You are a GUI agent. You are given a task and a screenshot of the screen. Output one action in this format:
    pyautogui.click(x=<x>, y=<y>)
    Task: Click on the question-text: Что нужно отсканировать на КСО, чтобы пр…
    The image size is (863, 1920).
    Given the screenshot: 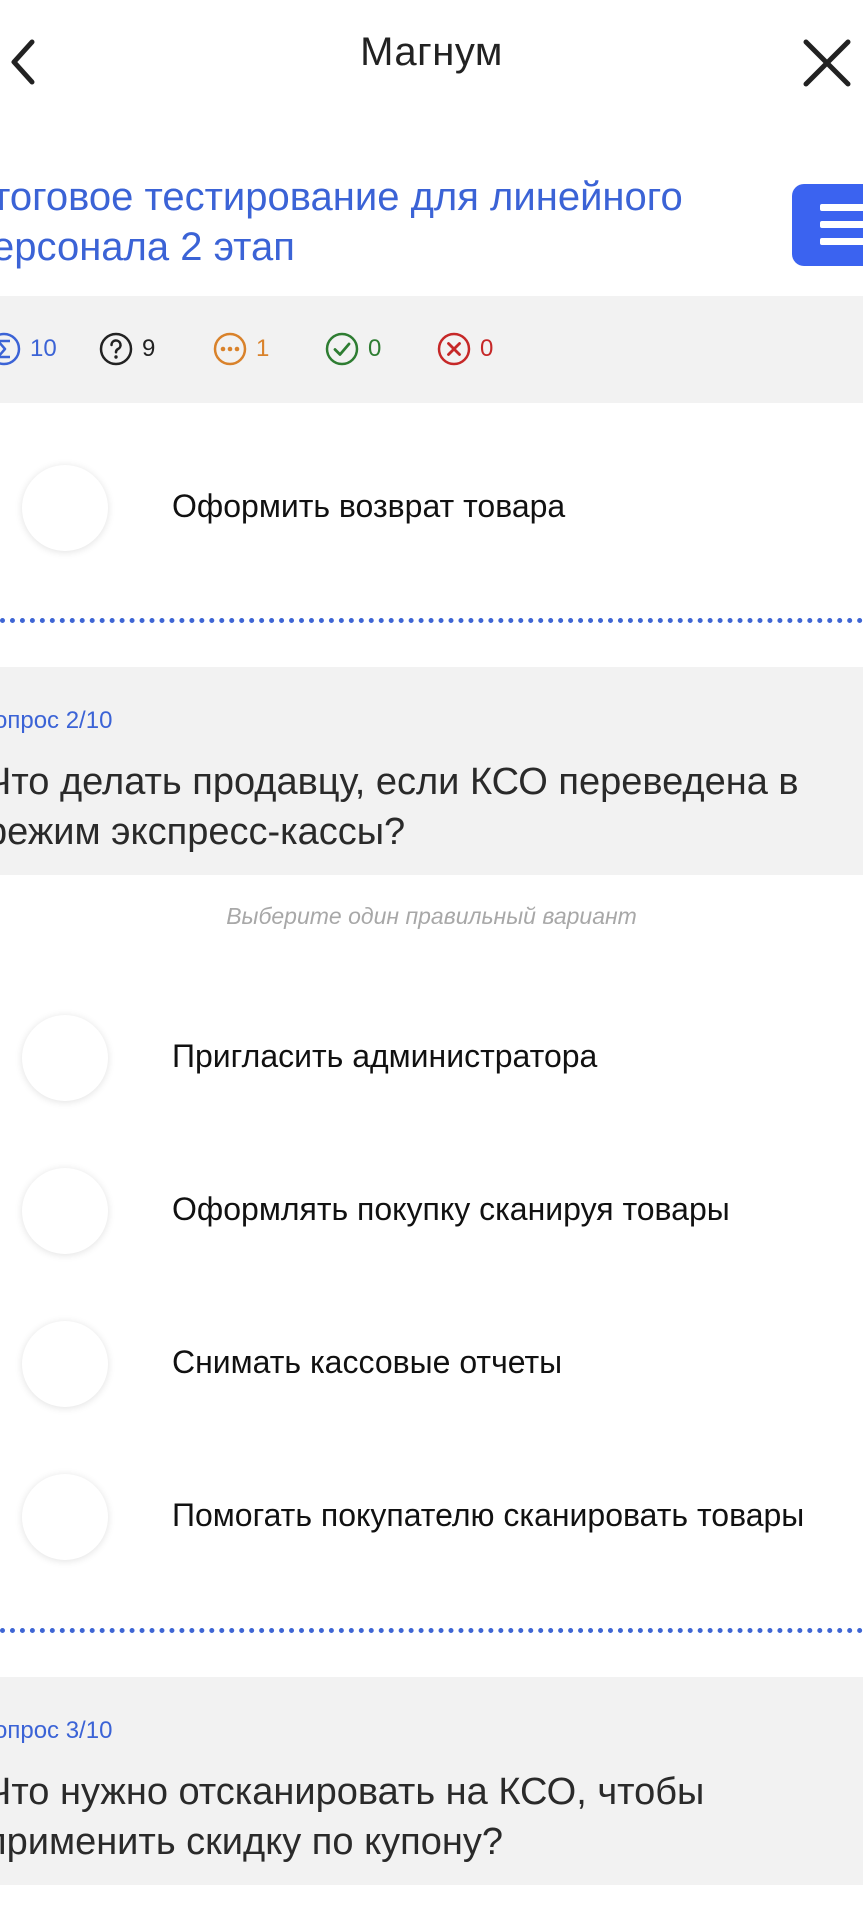 What is the action you would take?
    pyautogui.click(x=352, y=1817)
    